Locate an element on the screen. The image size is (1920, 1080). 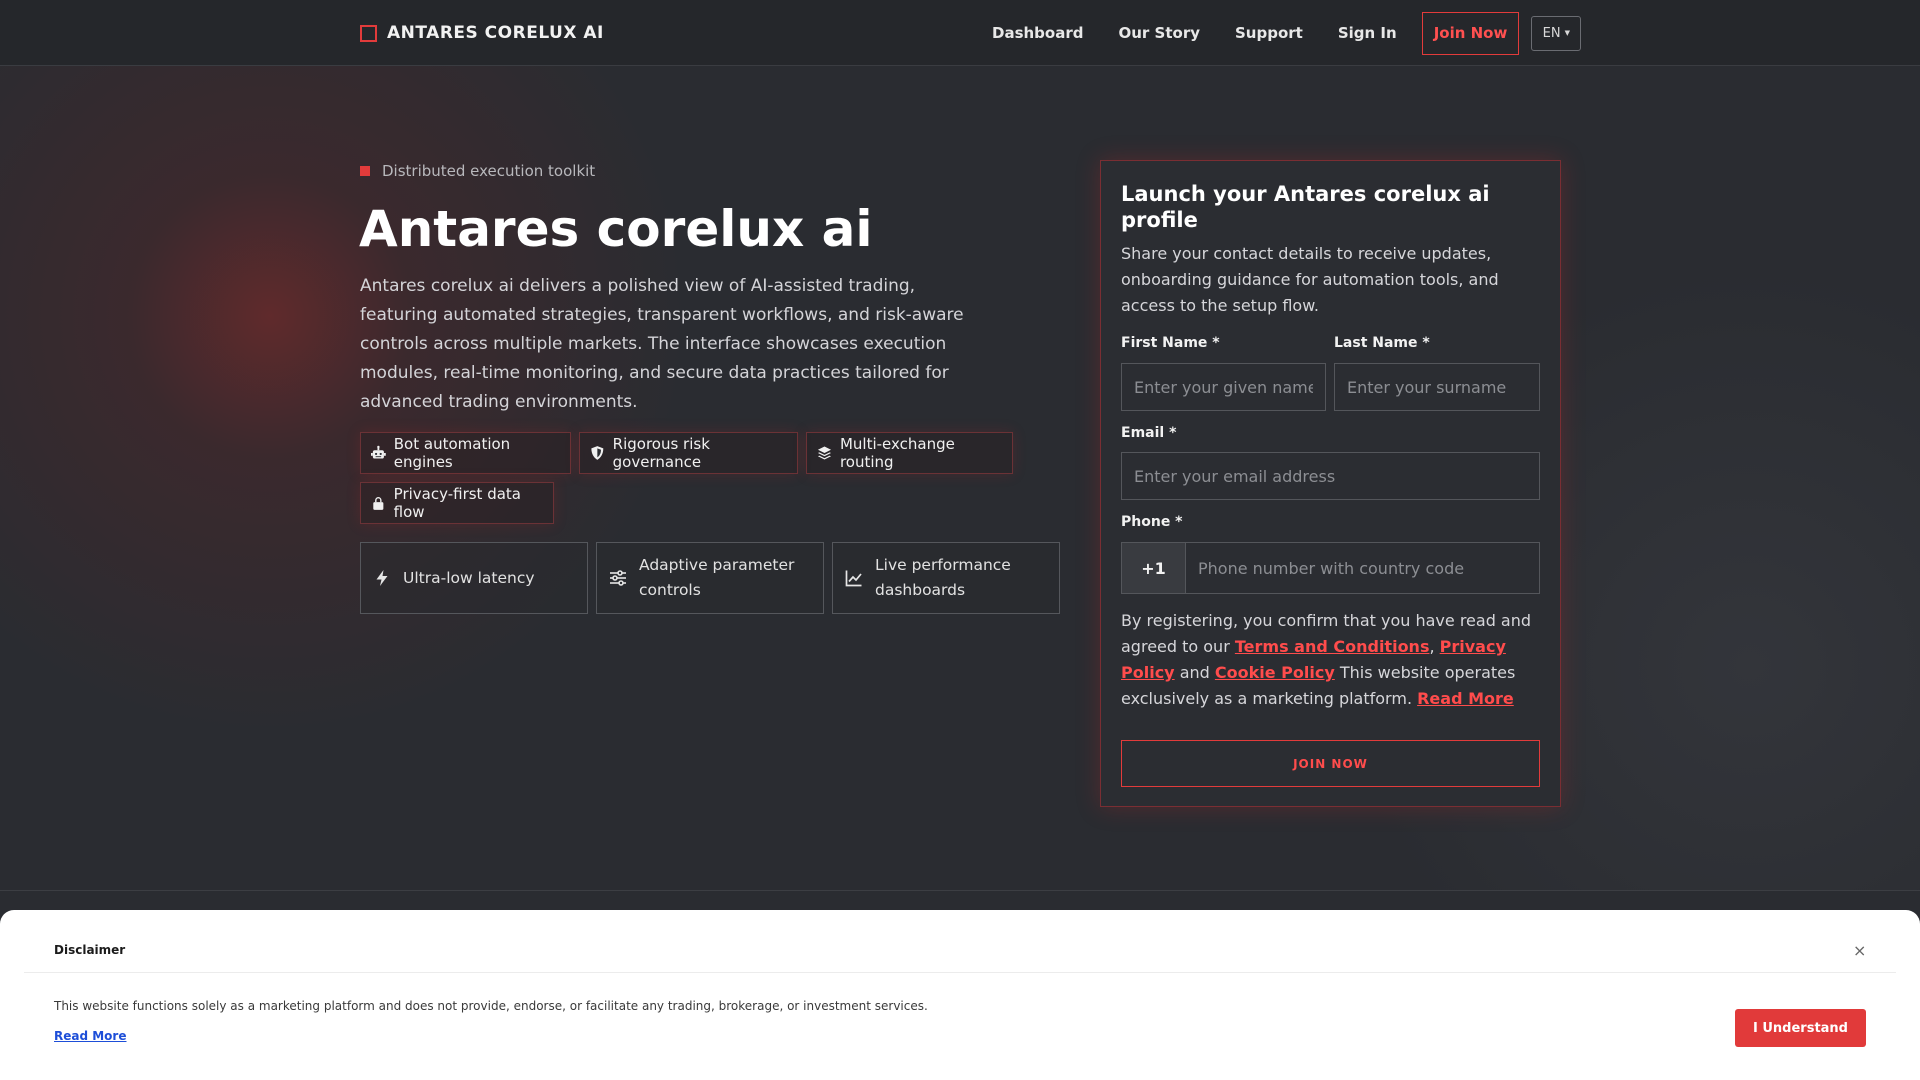
chip-privacy-first: Privacy-first data flow is located at coordinates (457, 503).